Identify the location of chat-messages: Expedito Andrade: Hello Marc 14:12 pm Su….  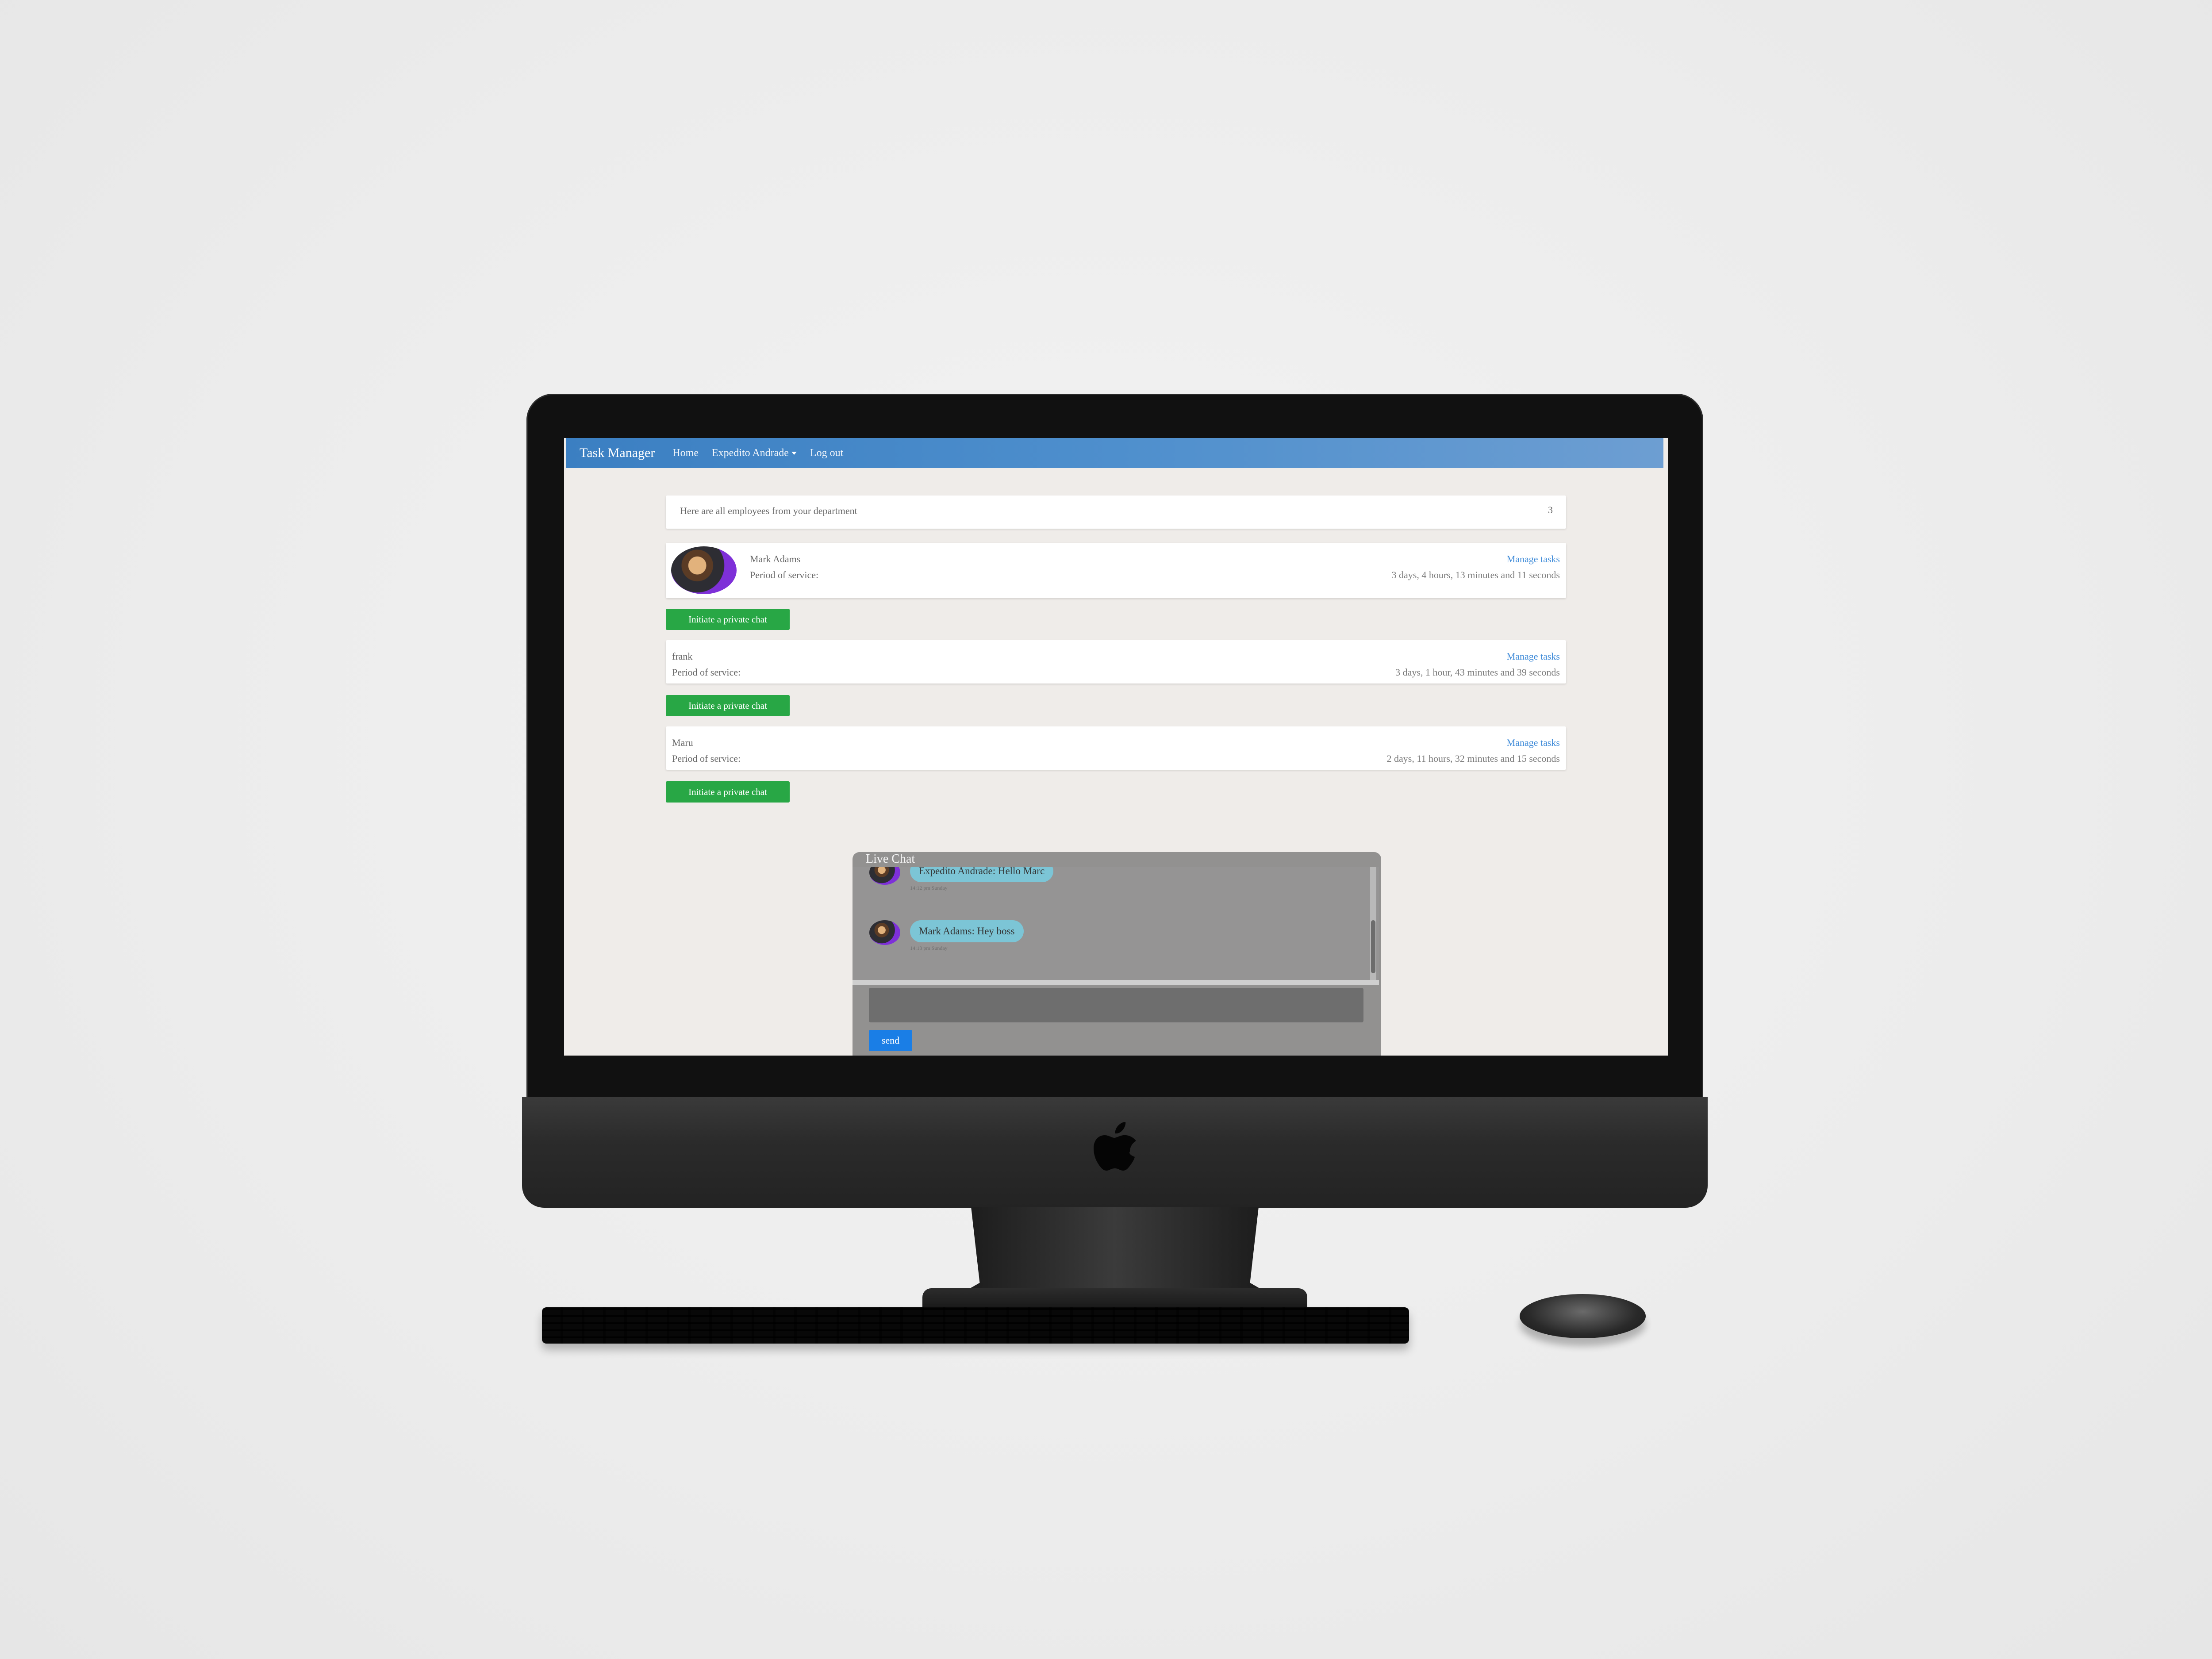
(1116, 926).